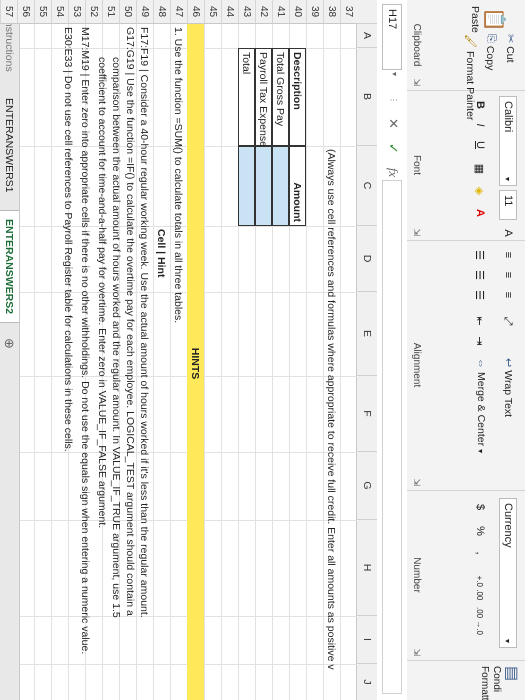 The width and height of the screenshot is (525, 700). What do you see at coordinates (367, 486) in the screenshot?
I see `column-header: G` at bounding box center [367, 486].